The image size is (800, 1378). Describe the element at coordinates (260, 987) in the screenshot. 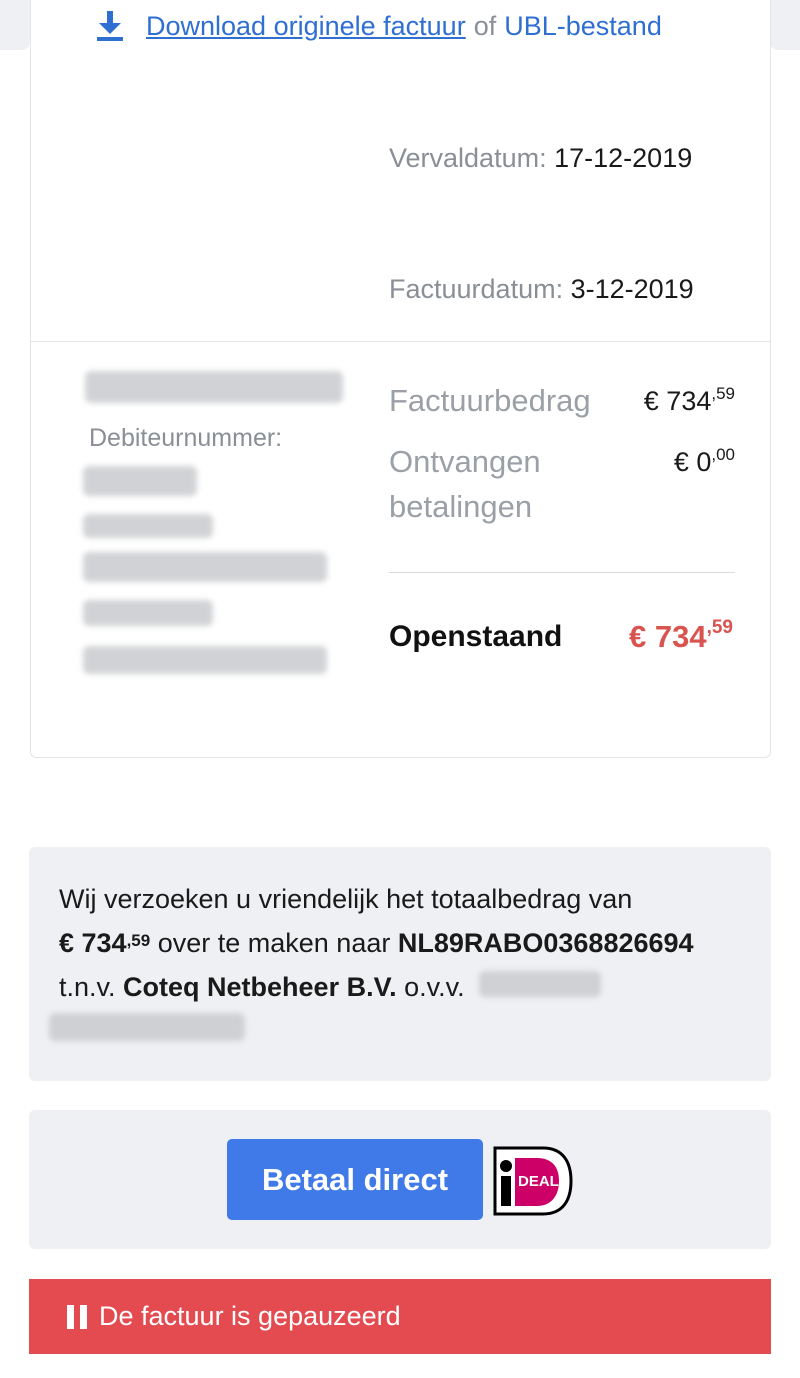

I see `payment-company-name: Coteq Netbeheer B.V.` at that location.